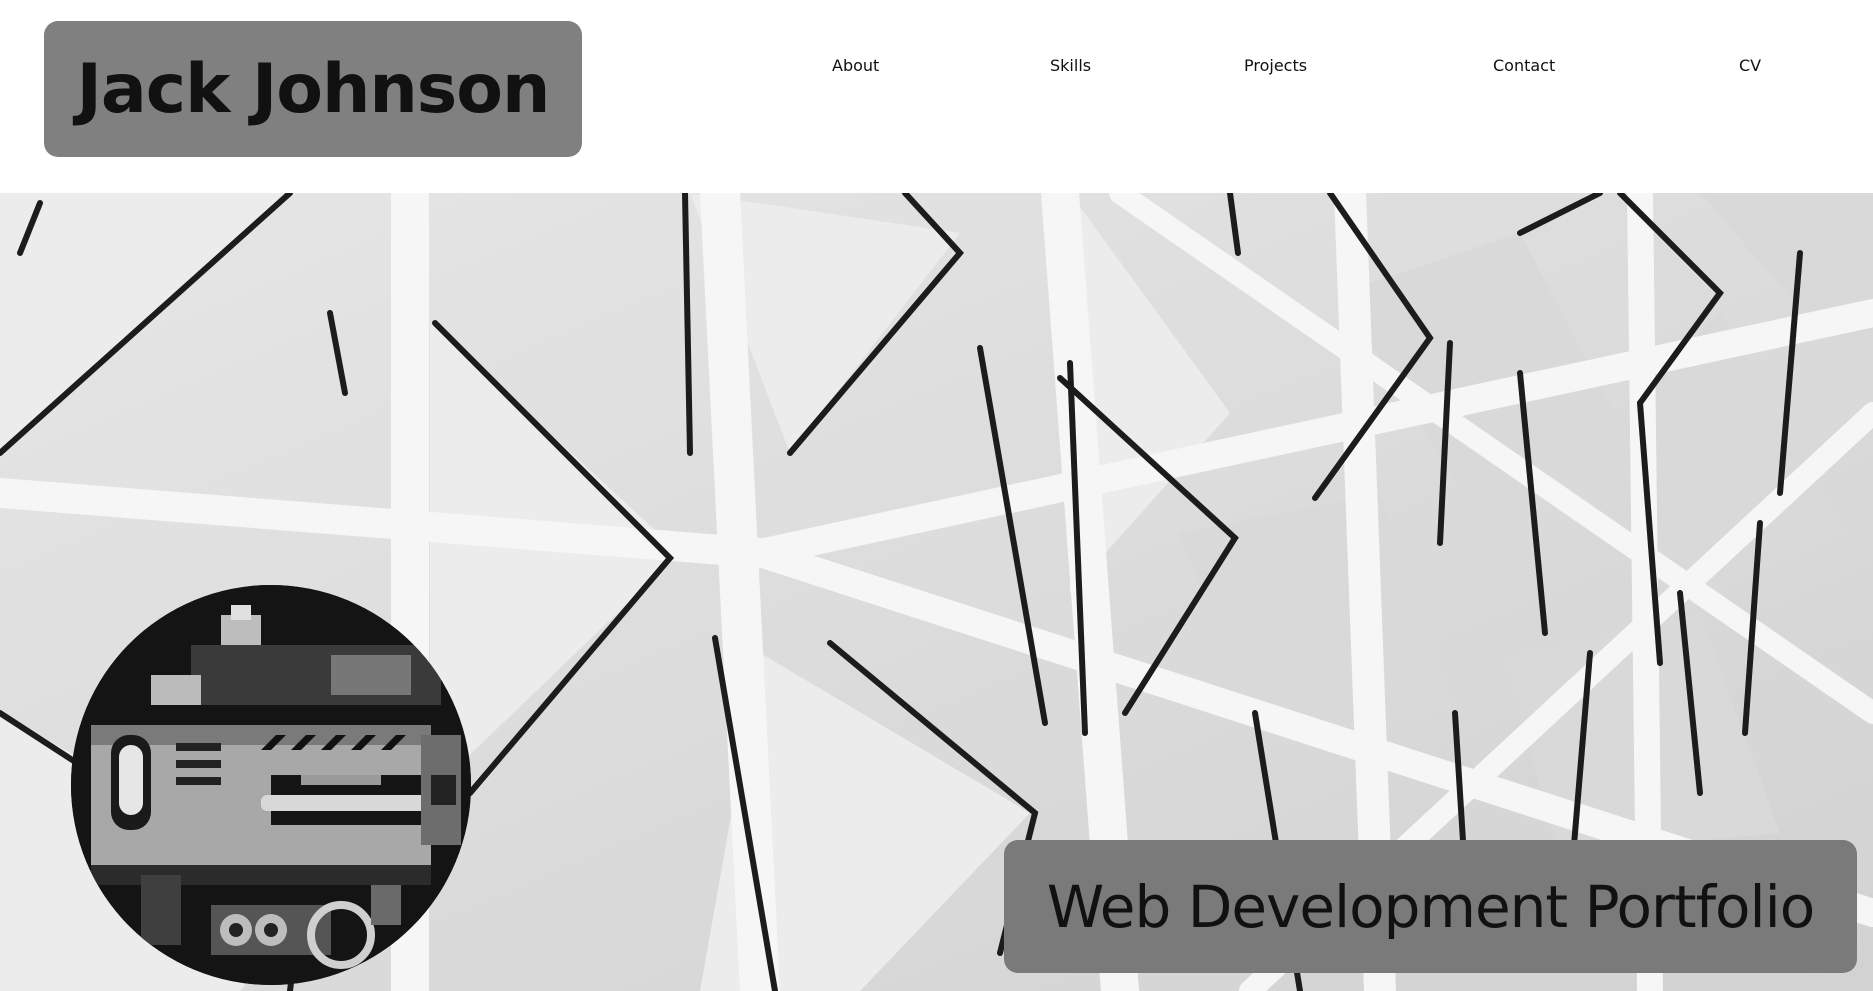 This screenshot has height=991, width=1873. Describe the element at coordinates (855, 65) in the screenshot. I see `nav-link-about: About` at that location.